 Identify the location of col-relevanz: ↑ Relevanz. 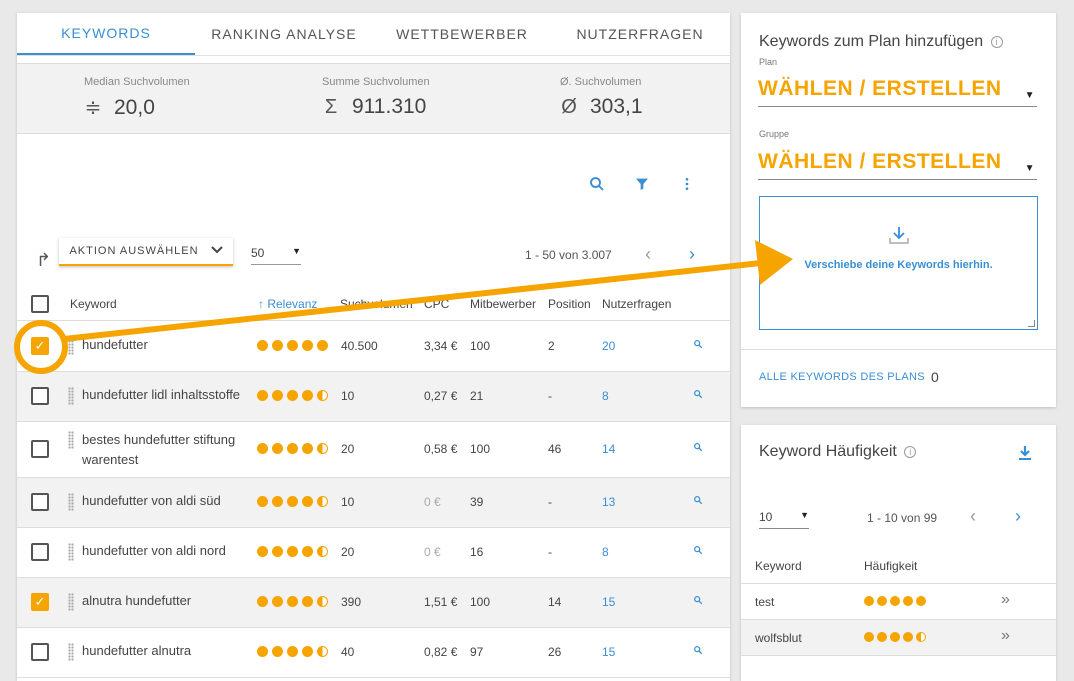
(287, 304).